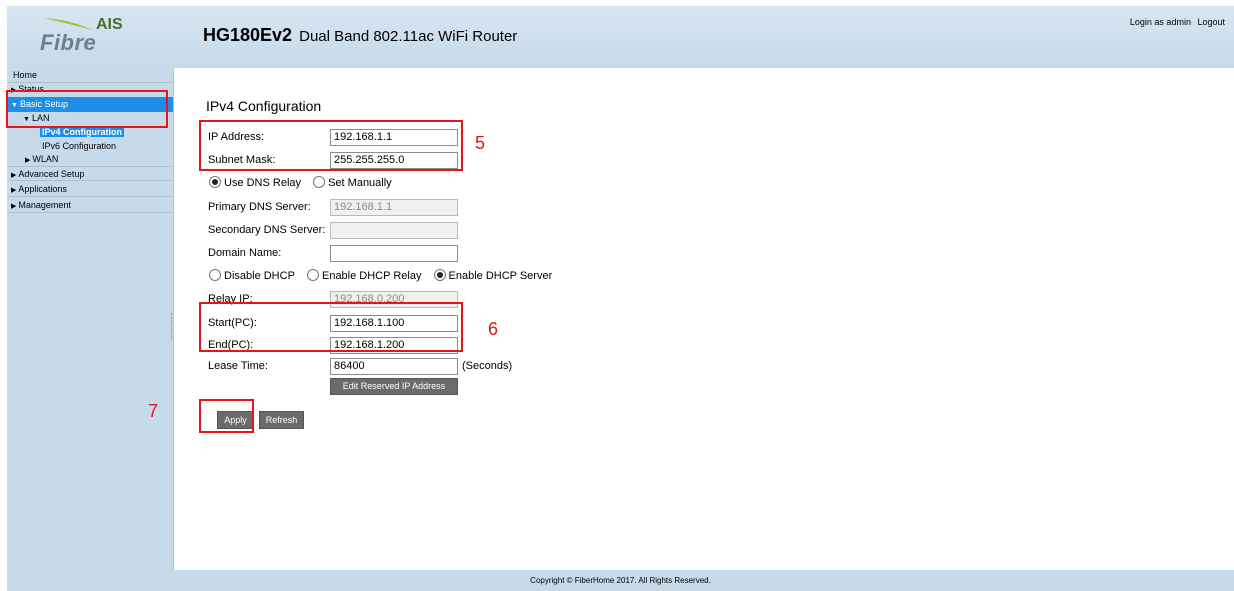 The height and width of the screenshot is (591, 1234). I want to click on enable-server-radio, so click(439, 275).